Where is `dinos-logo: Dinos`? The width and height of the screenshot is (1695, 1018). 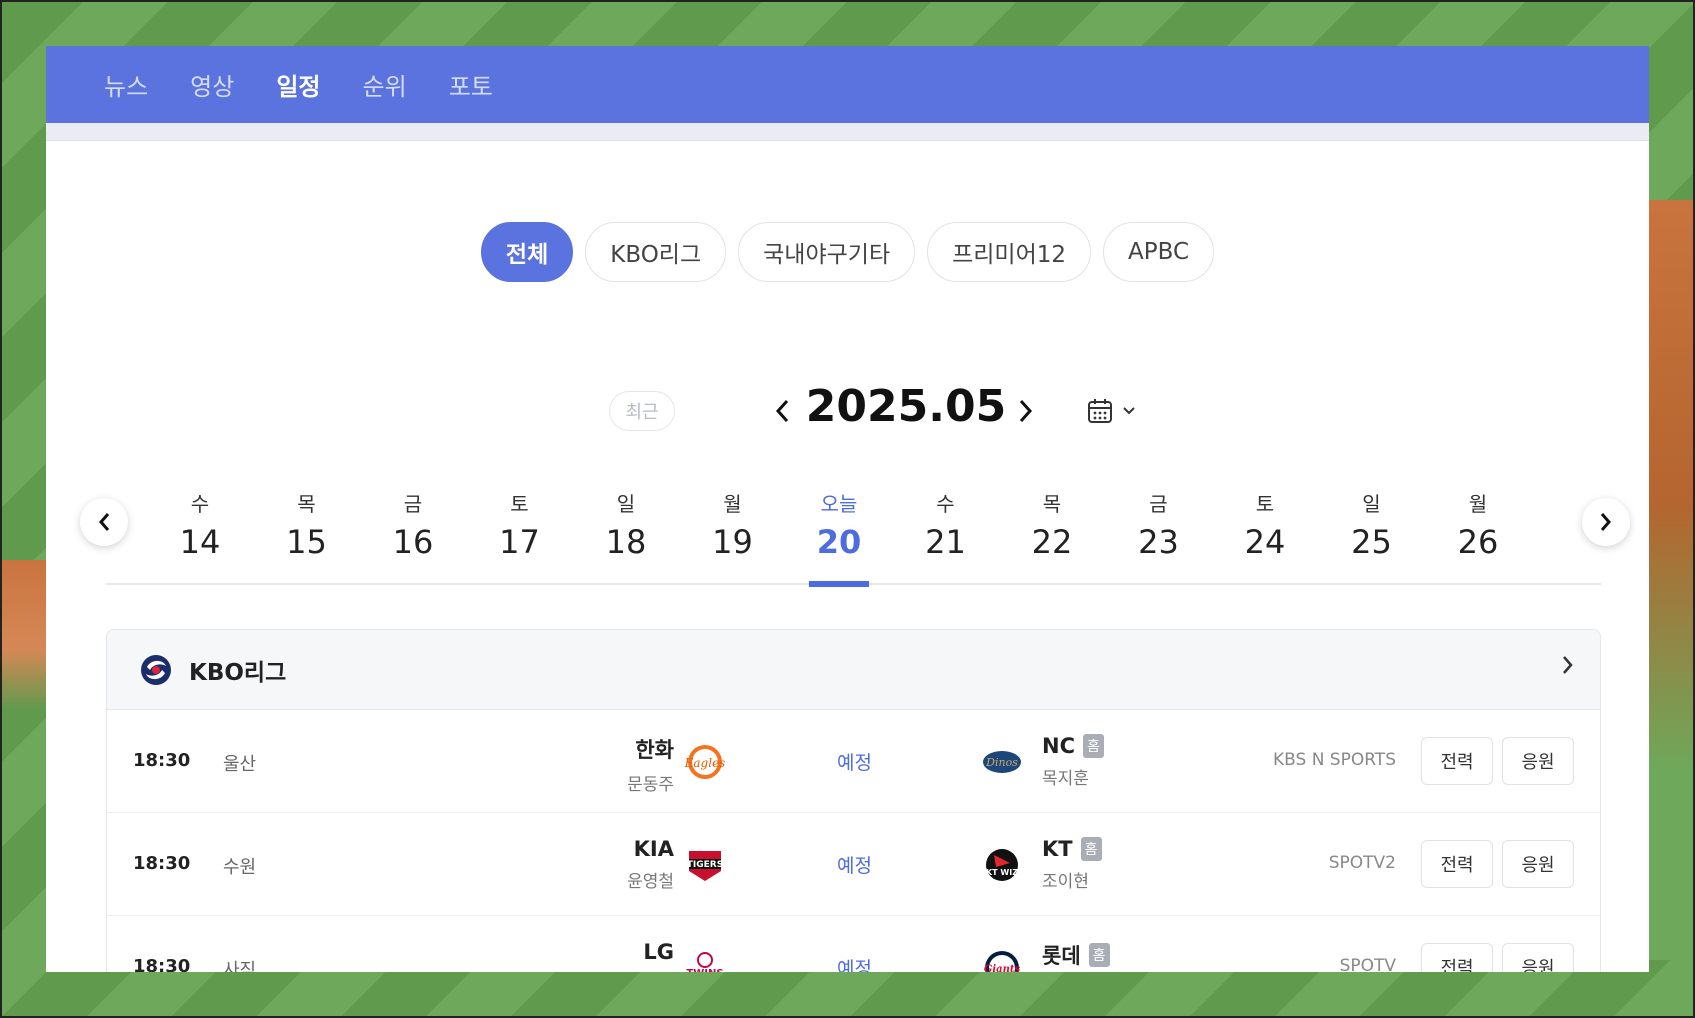
dinos-logo: Dinos is located at coordinates (1002, 762).